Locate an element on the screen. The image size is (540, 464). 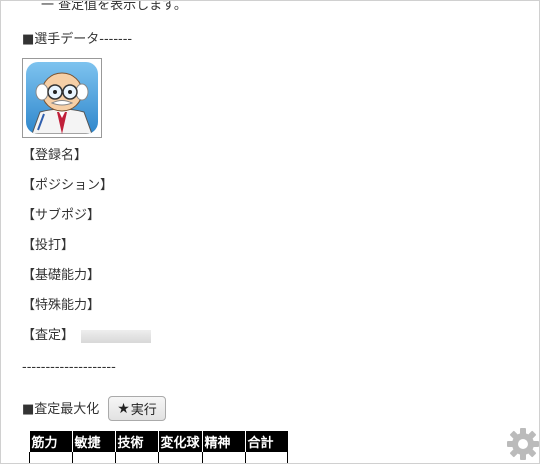
stats-header-cell: 精神 is located at coordinates (223, 441).